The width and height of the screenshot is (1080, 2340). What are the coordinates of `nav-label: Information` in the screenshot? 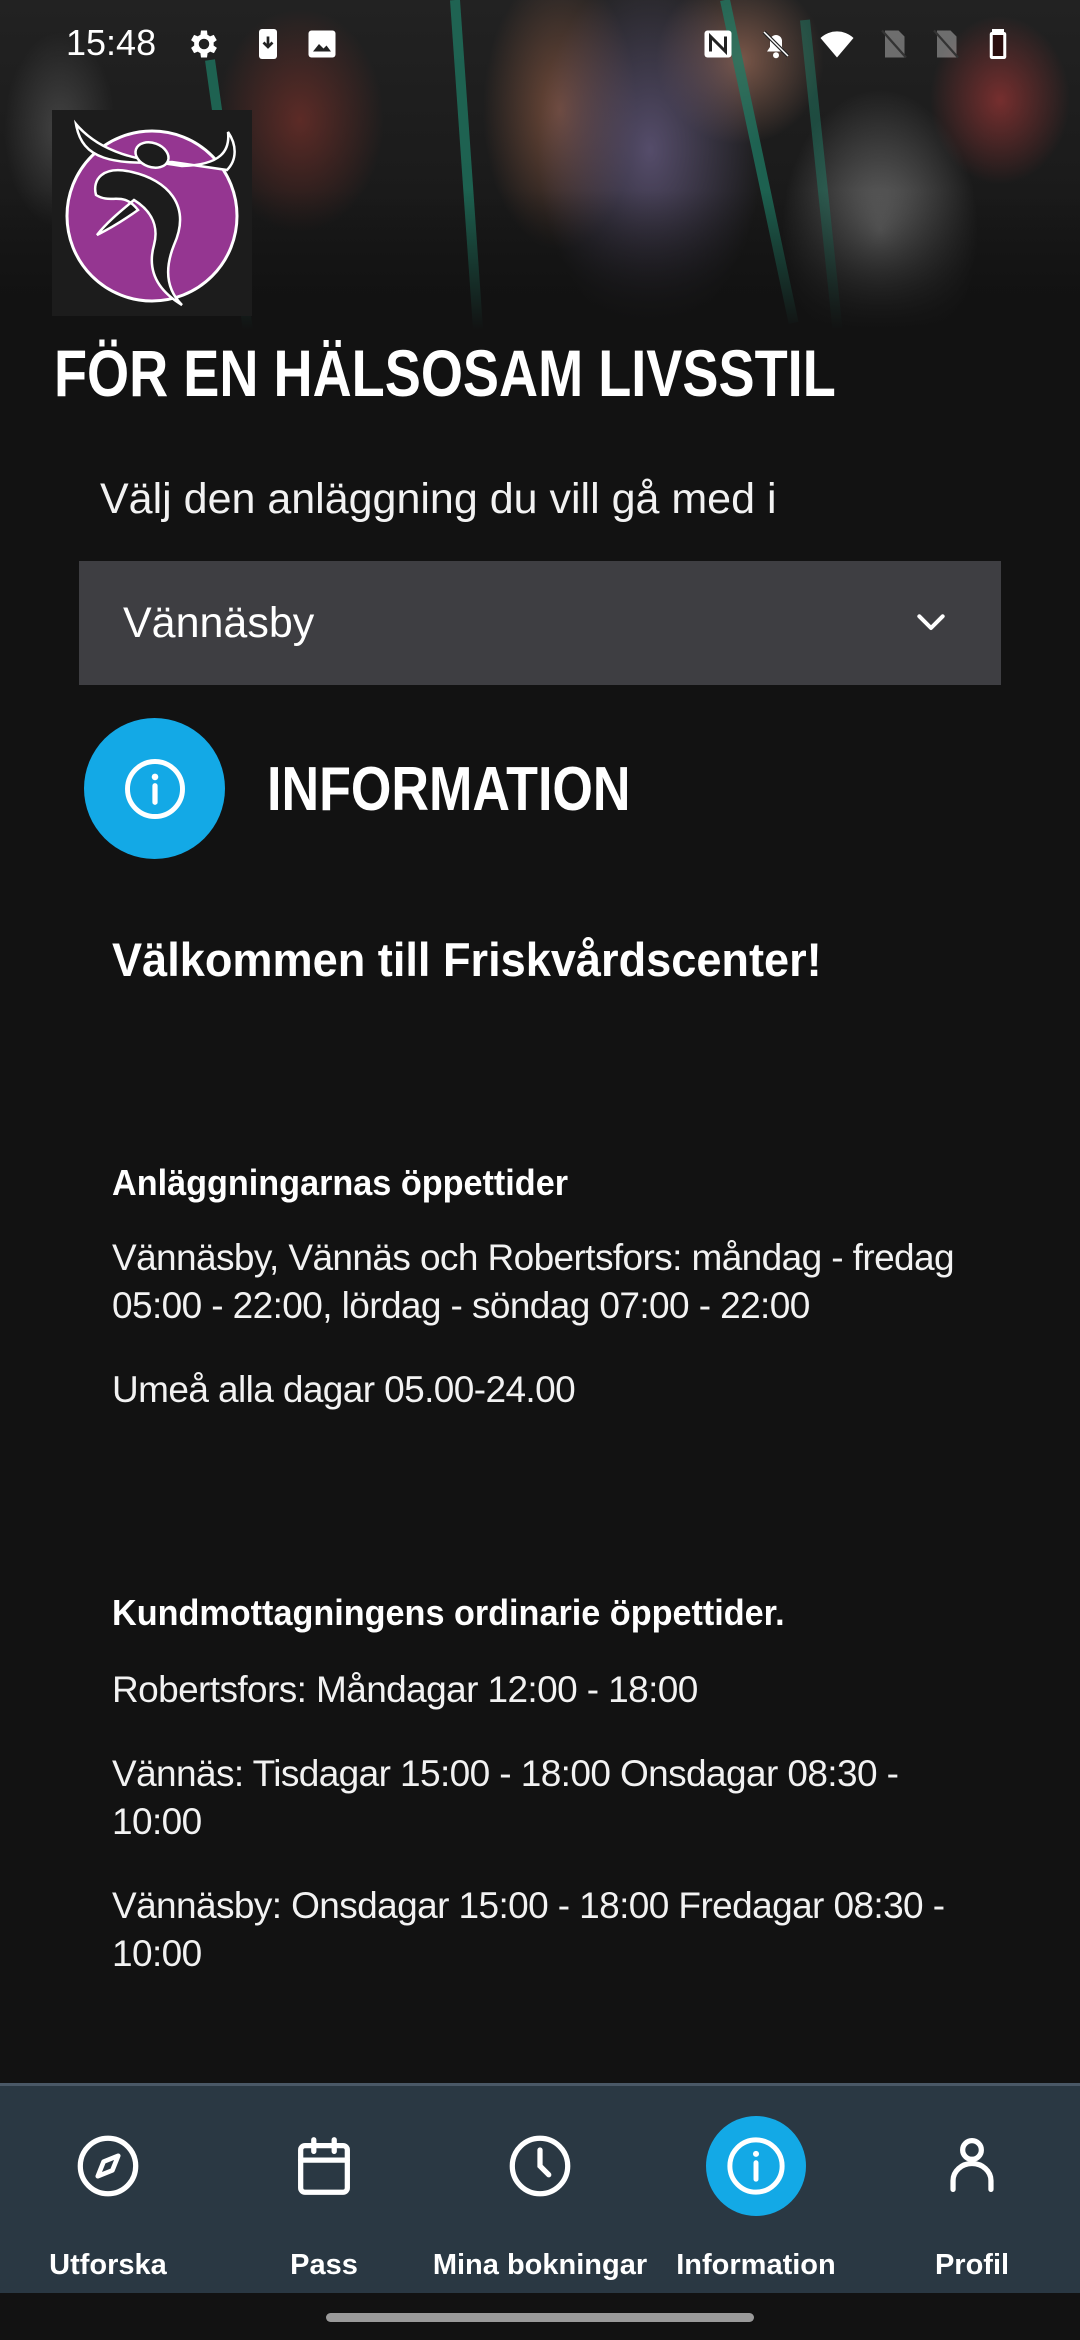 It's located at (756, 2265).